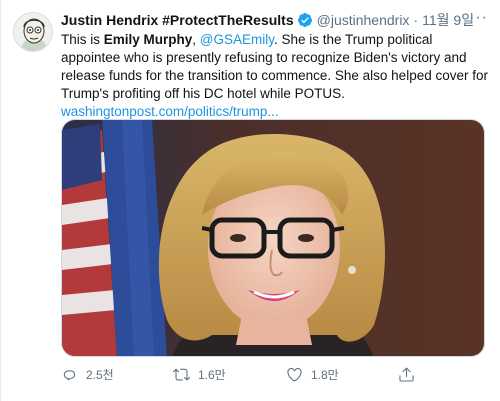 This screenshot has width=500, height=401. What do you see at coordinates (181, 374) in the screenshot?
I see `retweet-icon` at bounding box center [181, 374].